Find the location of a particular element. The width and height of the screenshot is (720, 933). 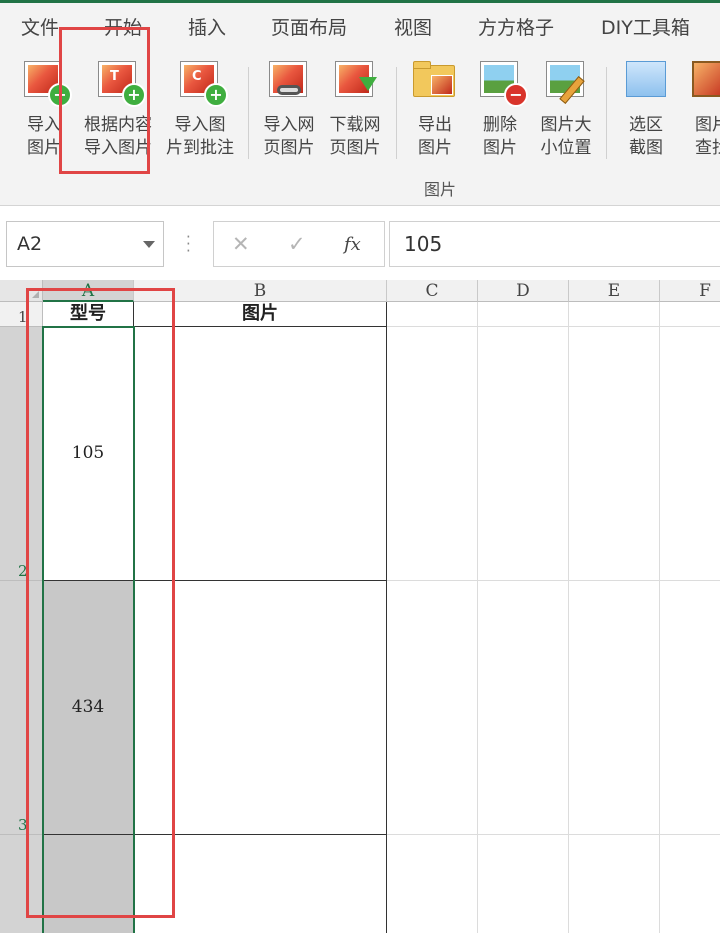

column-header-b: B is located at coordinates (260, 291).